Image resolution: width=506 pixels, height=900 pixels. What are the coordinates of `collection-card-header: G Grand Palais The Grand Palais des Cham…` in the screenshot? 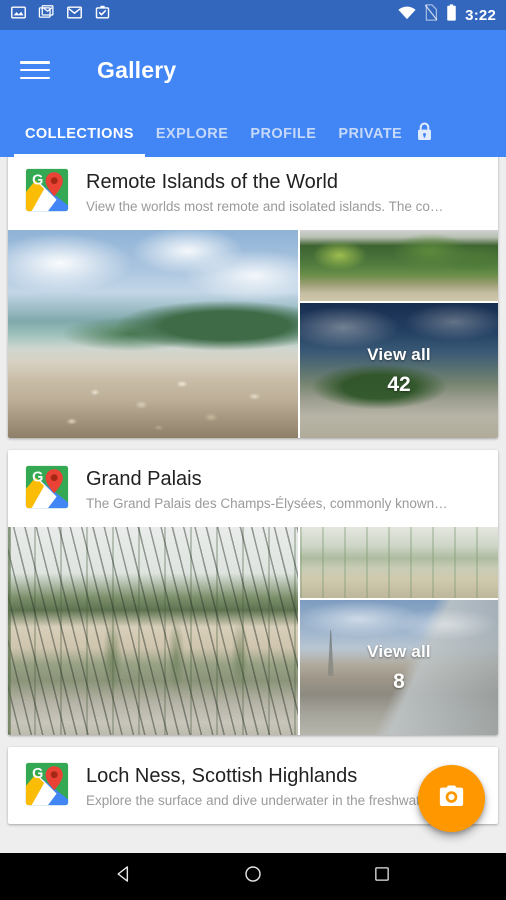 It's located at (253, 488).